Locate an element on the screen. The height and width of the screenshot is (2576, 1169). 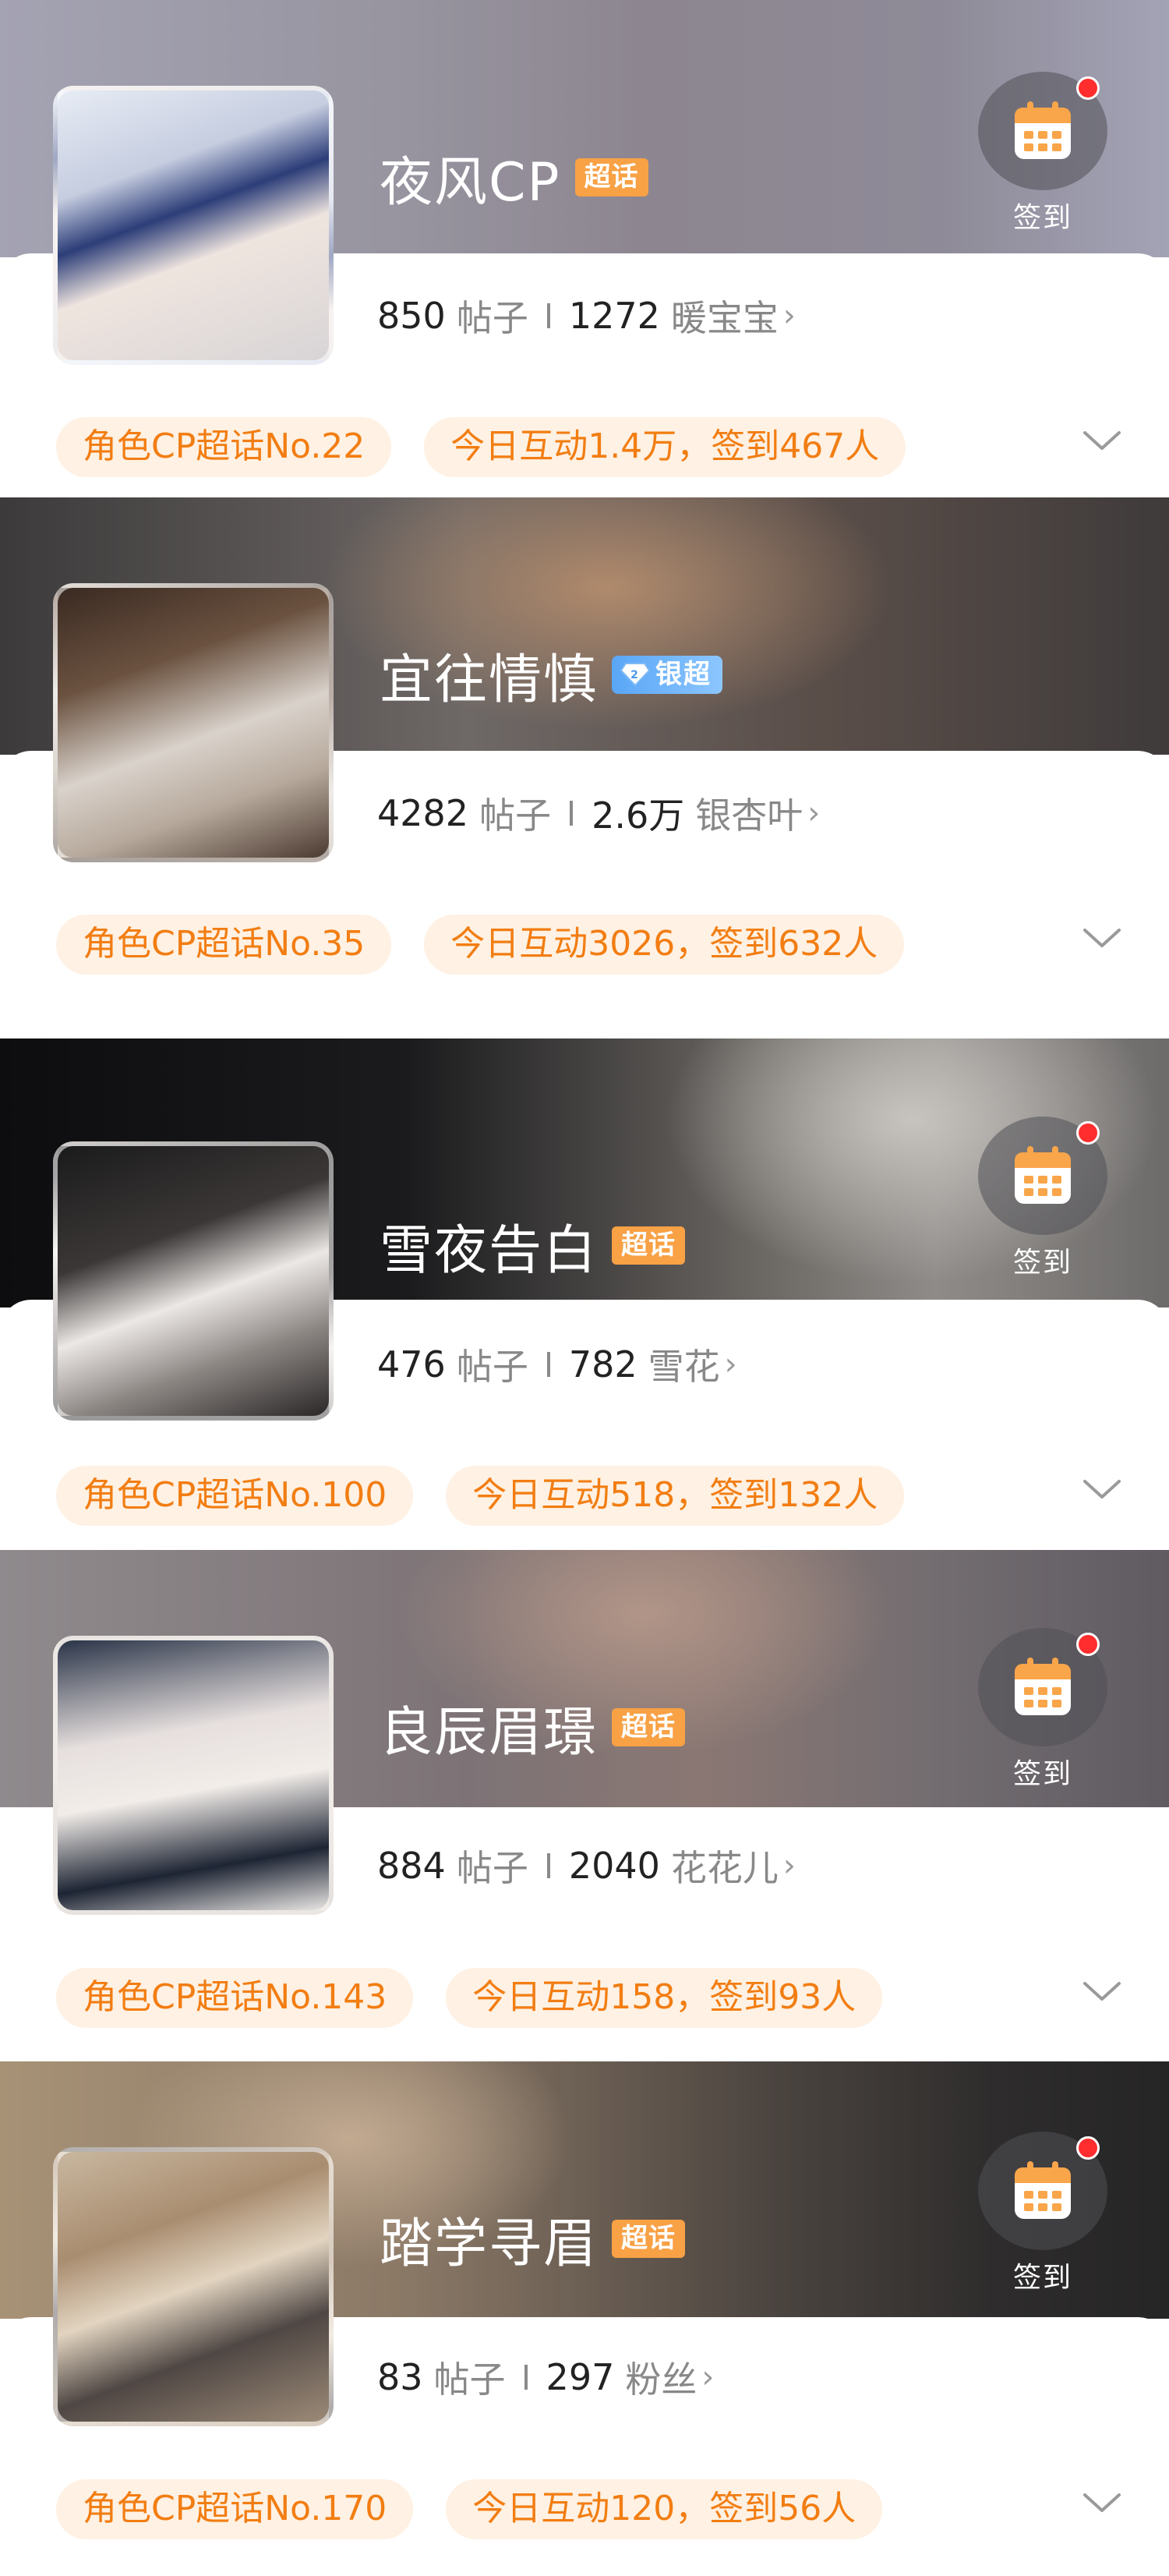
fans-count: 1272 is located at coordinates (614, 316).